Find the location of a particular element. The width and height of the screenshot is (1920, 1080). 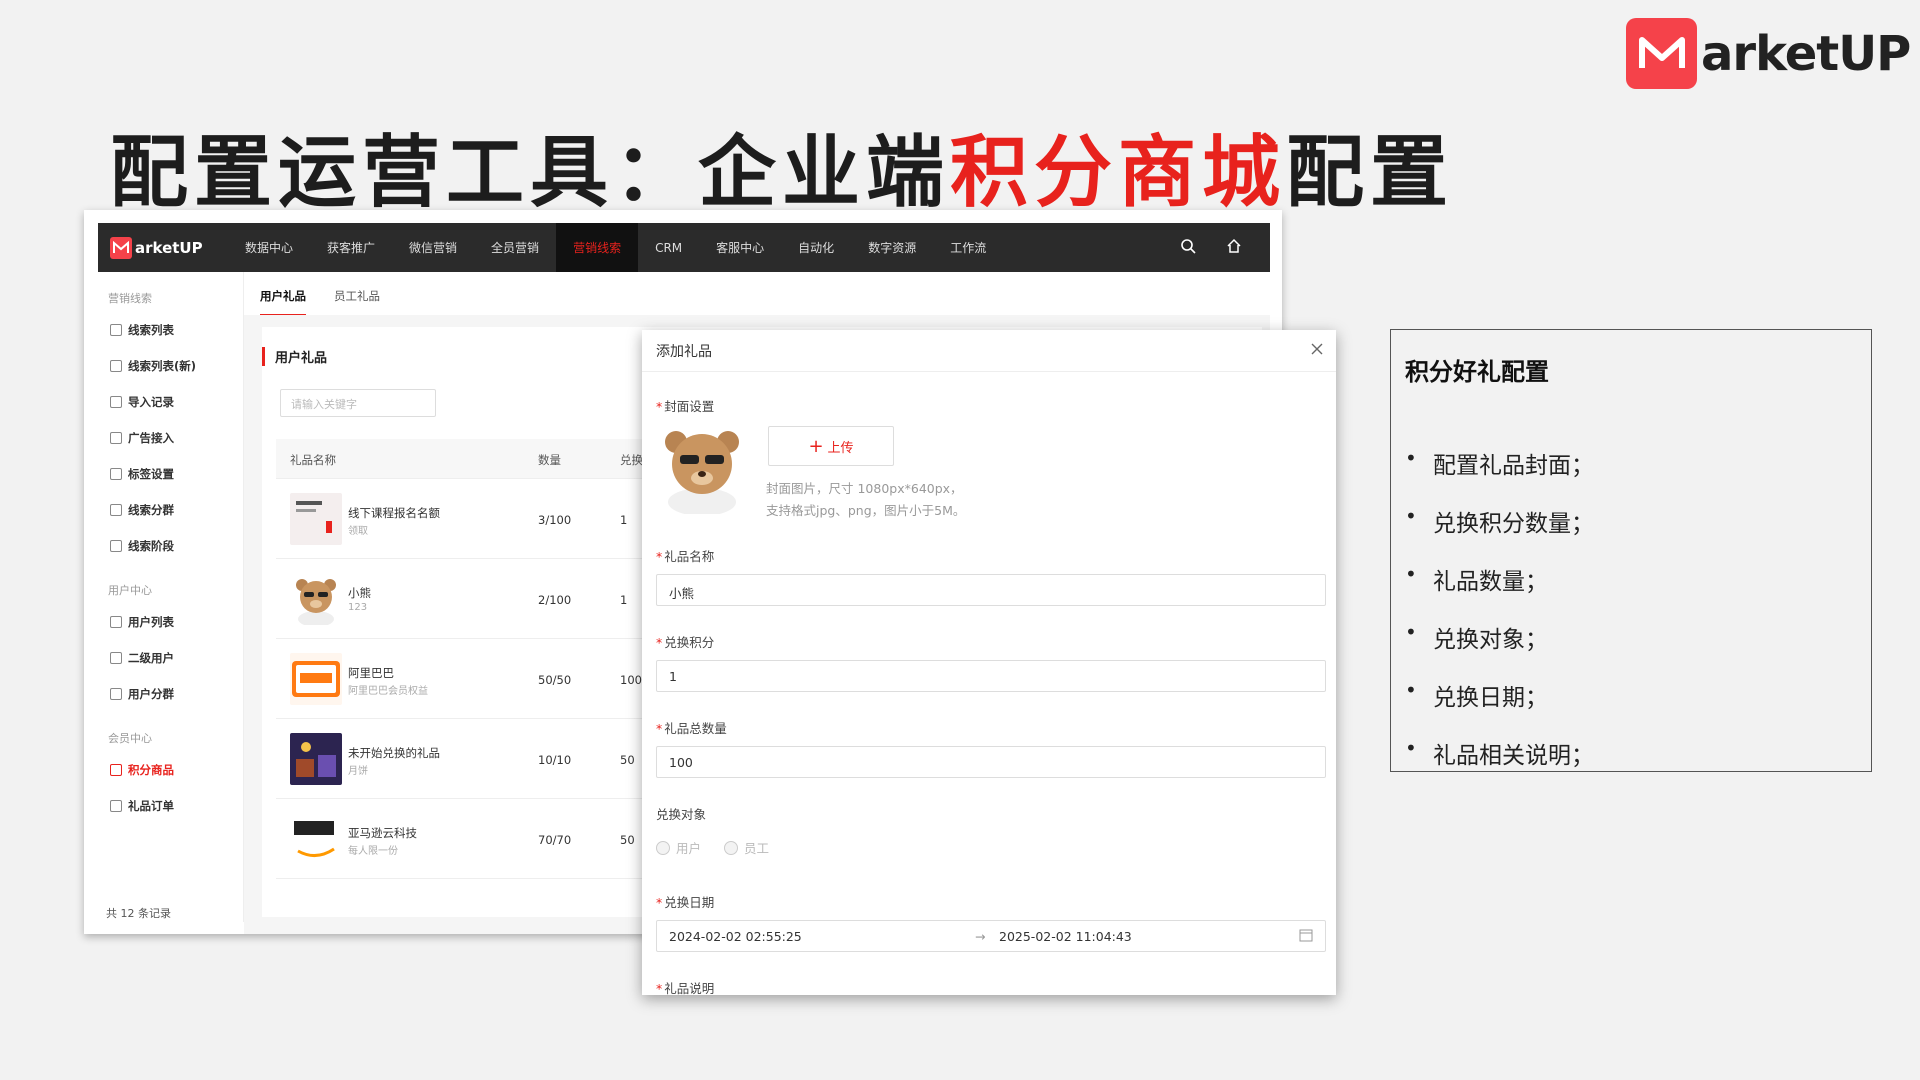

sidebar-item: 广告接入 is located at coordinates (170, 438).